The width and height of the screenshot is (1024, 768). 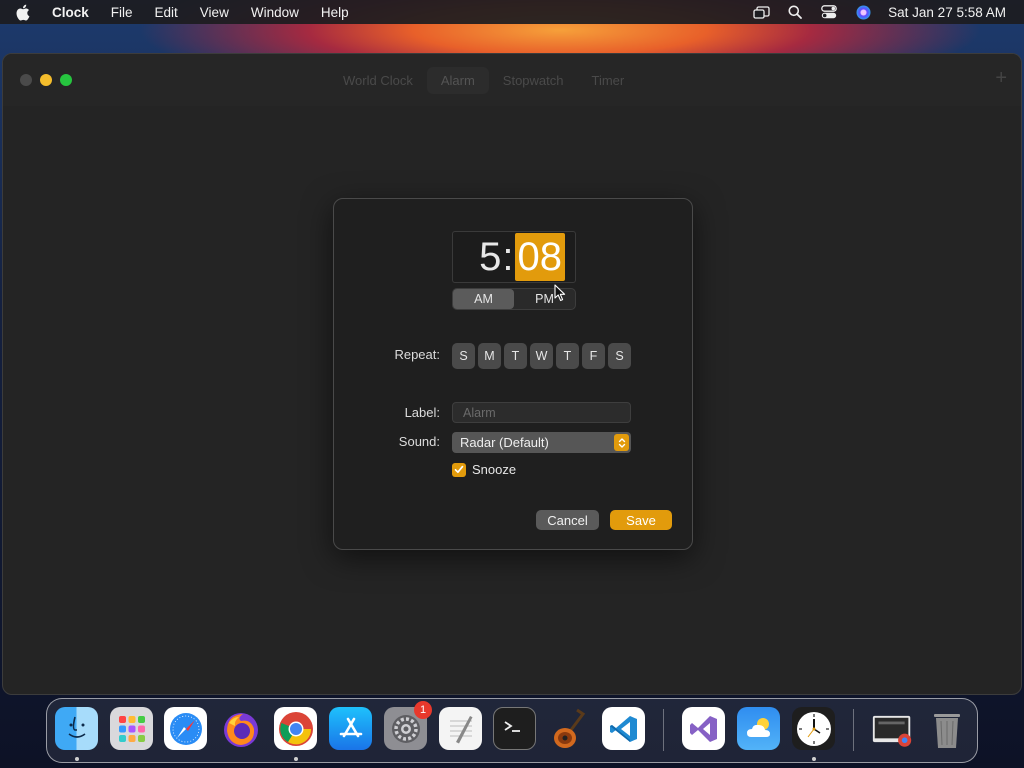 What do you see at coordinates (892, 728) in the screenshot?
I see `downloads-stack-icon` at bounding box center [892, 728].